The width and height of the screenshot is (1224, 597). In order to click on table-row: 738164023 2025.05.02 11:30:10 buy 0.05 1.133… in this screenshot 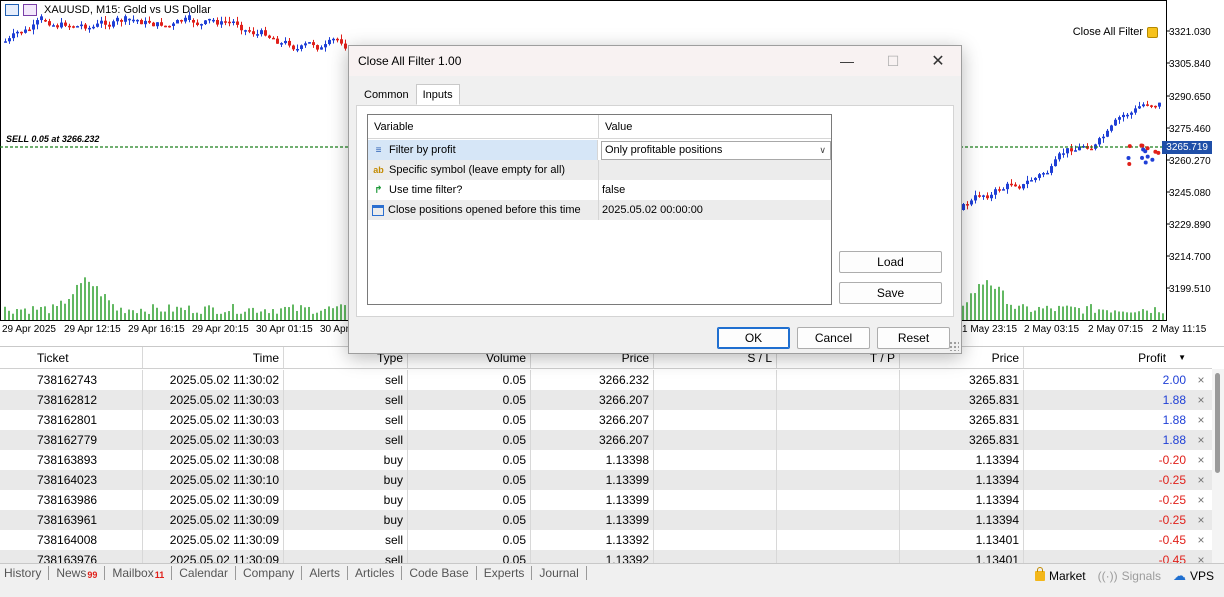, I will do `click(606, 480)`.